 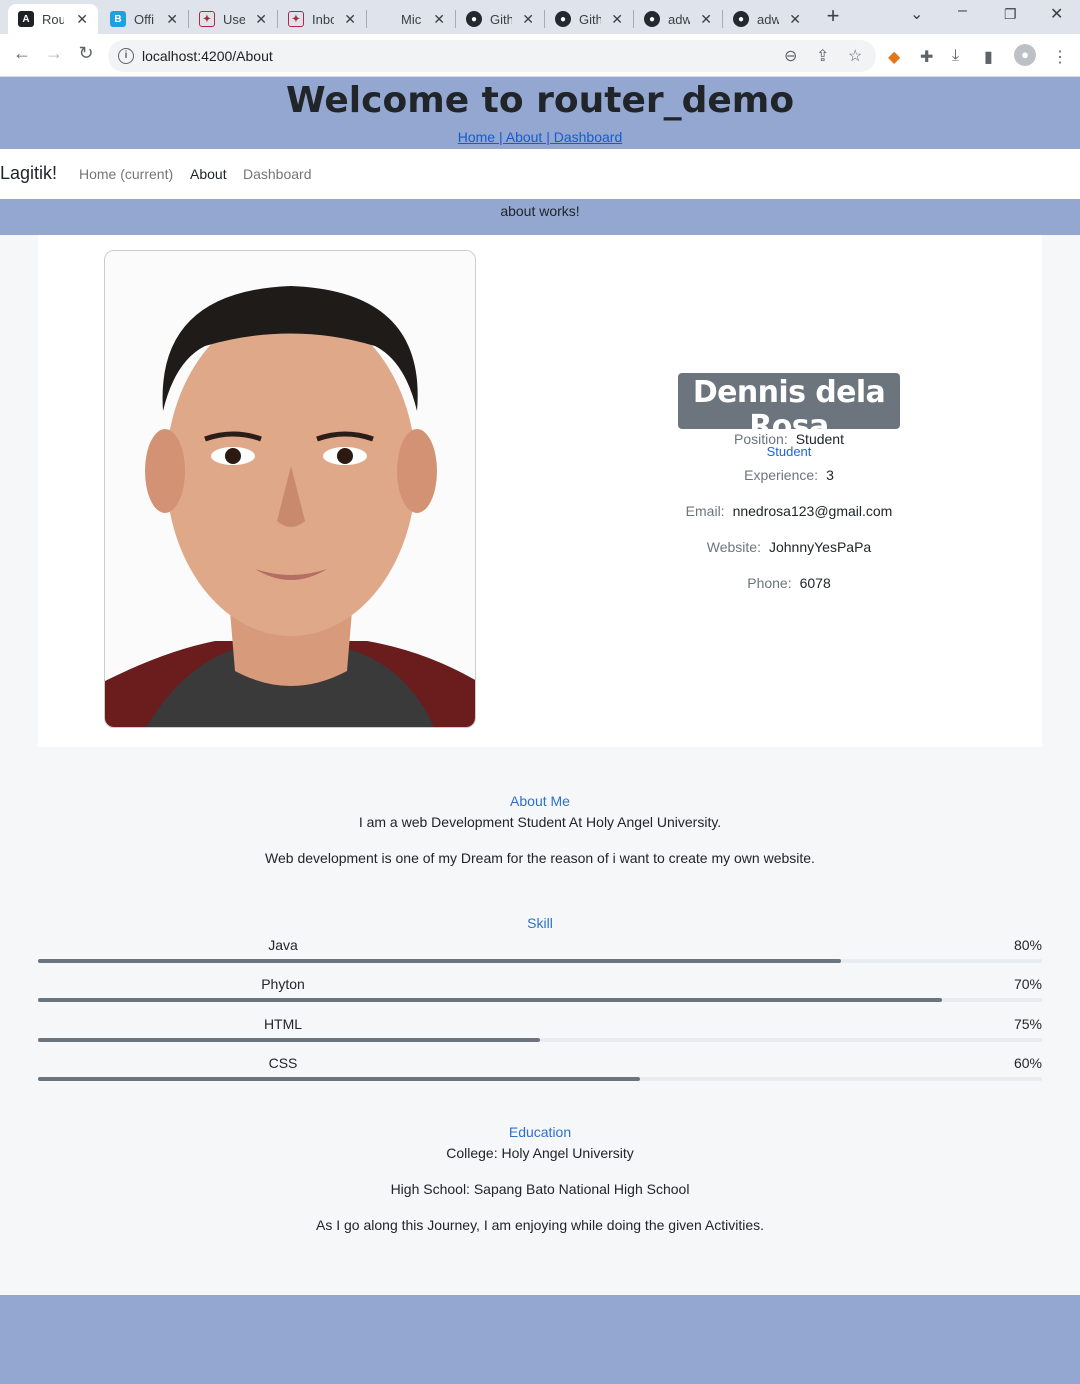 I want to click on new-tab-icon: +, so click(x=833, y=17).